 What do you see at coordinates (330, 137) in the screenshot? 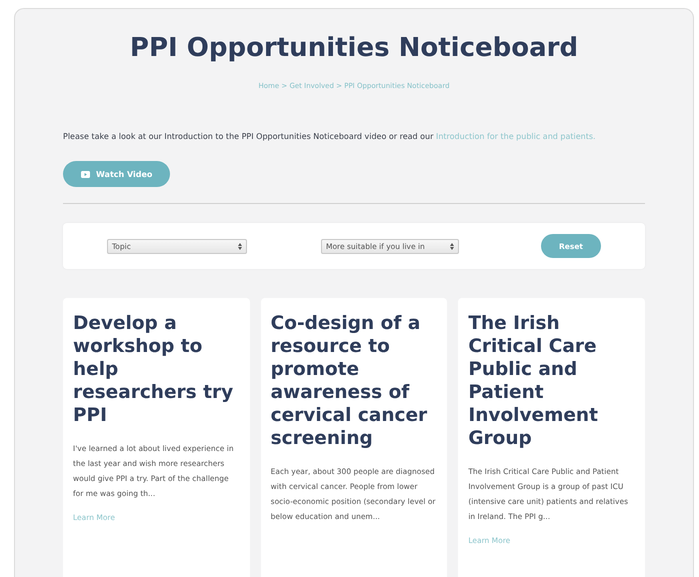
I see `intro-text: Please take a look at our Introduction to the PPI Opportunities Noticeboard video or read our Introduction for the public and patients.` at bounding box center [330, 137].